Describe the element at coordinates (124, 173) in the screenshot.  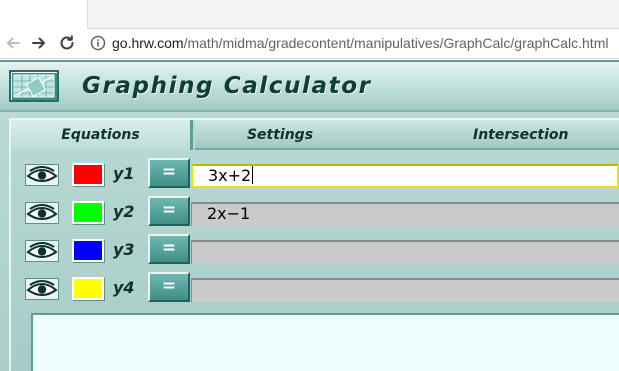
I see `equation-label-y1: y1` at that location.